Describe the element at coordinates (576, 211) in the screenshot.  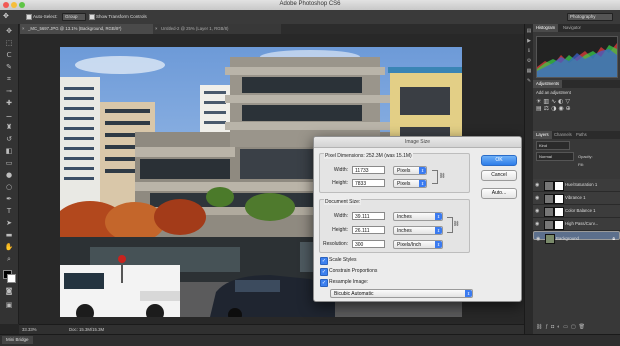
I see `layer-row: ◉ Color Balance 1` at that location.